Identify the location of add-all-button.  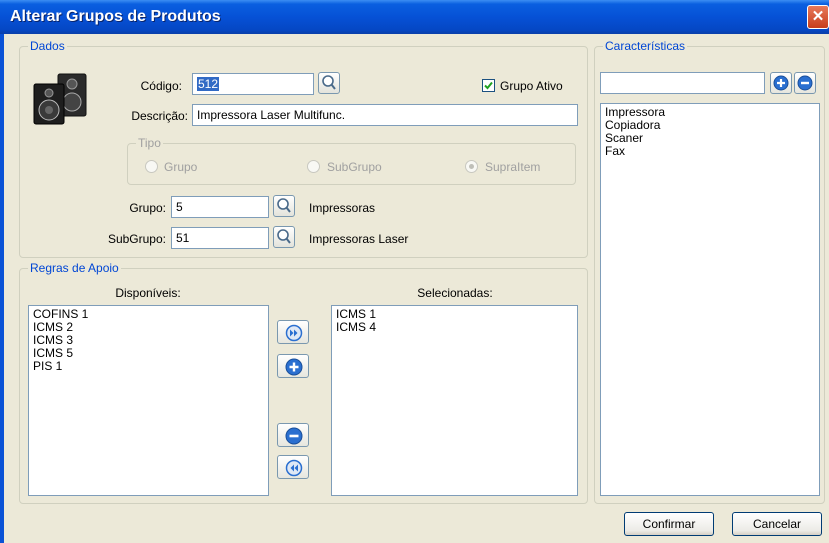
(293, 332).